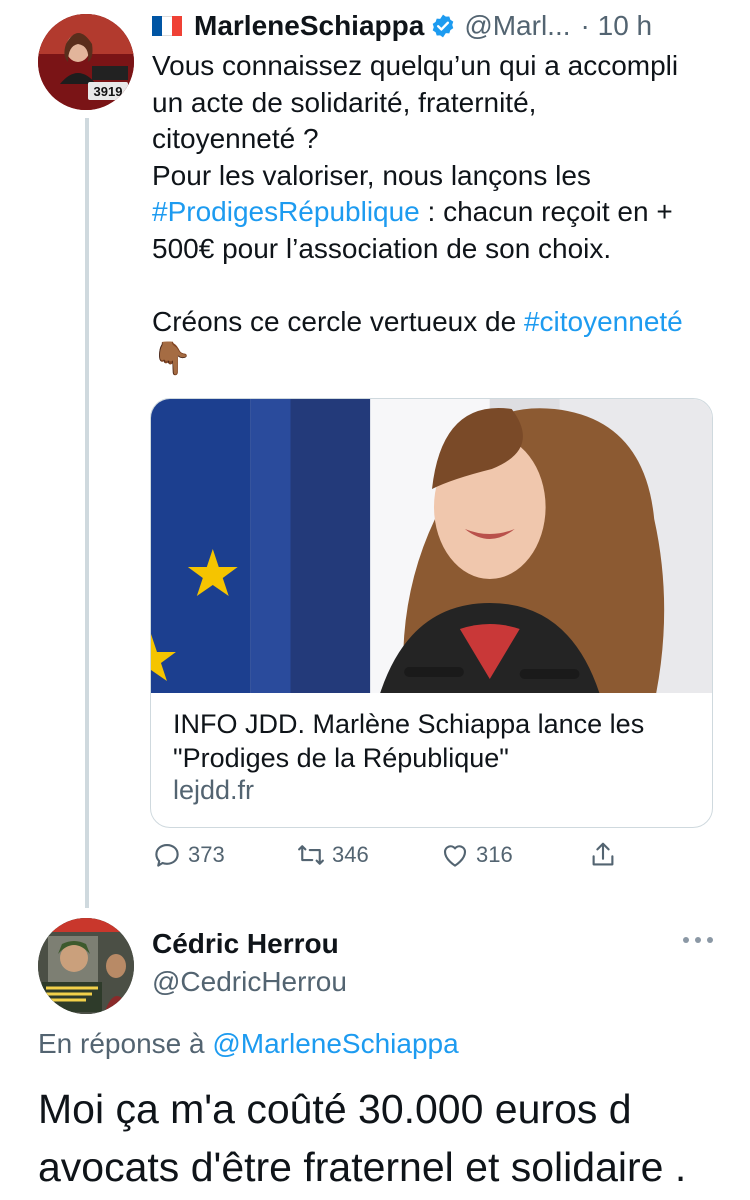 Image resolution: width=750 pixels, height=1200 pixels. Describe the element at coordinates (245, 944) in the screenshot. I see `reply-author-name: Cédric Herrou` at that location.